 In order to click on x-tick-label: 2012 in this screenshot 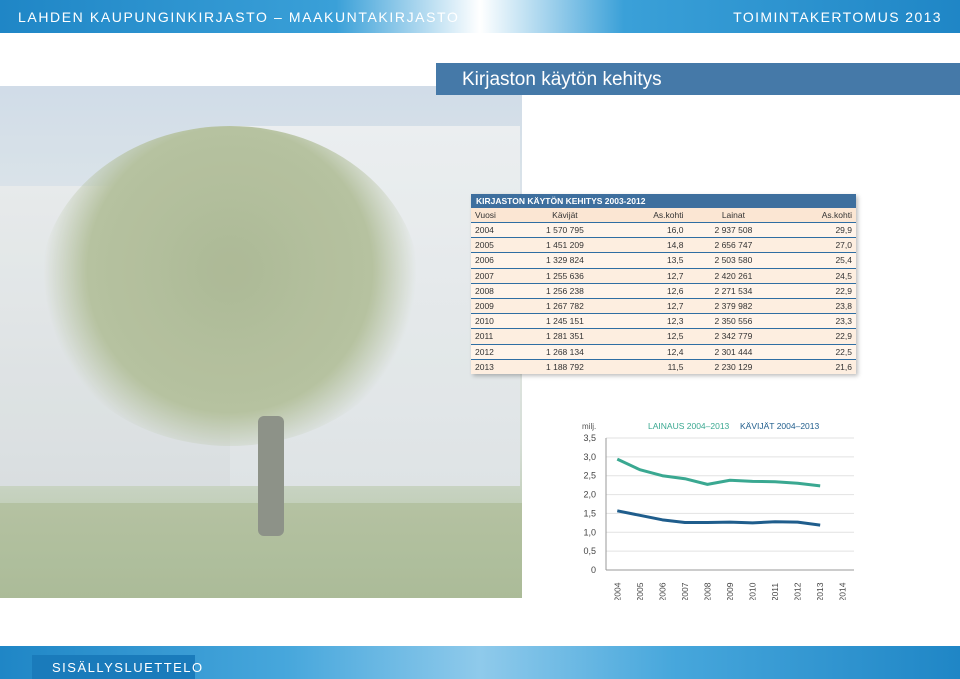, I will do `click(798, 591)`.